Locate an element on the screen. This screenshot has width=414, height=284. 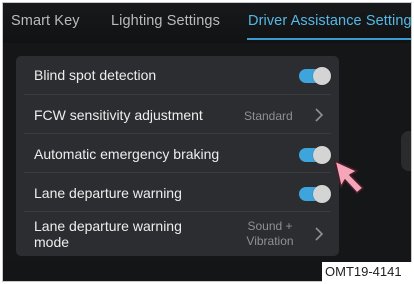
setting-row-lane-departure-warning: Lane departure warning is located at coordinates (177, 192).